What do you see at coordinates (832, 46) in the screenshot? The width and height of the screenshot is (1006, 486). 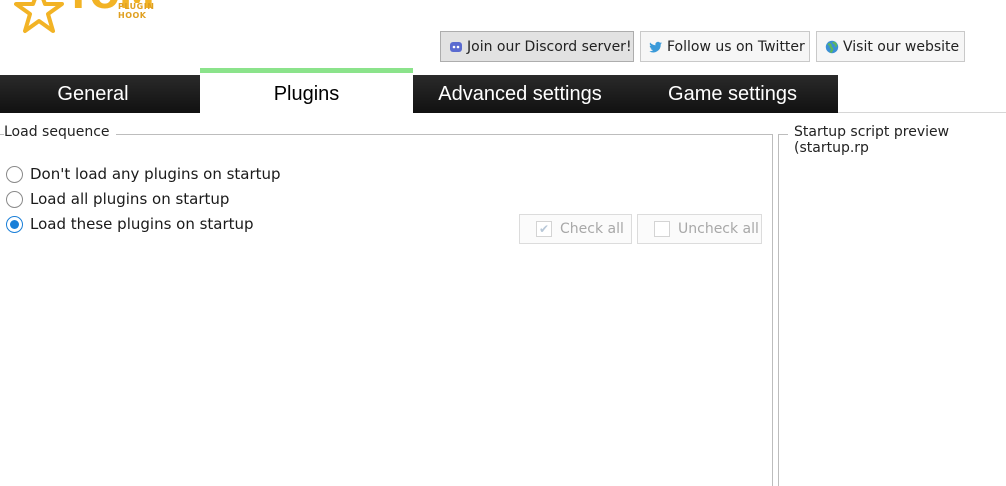 I see `globe-icon` at bounding box center [832, 46].